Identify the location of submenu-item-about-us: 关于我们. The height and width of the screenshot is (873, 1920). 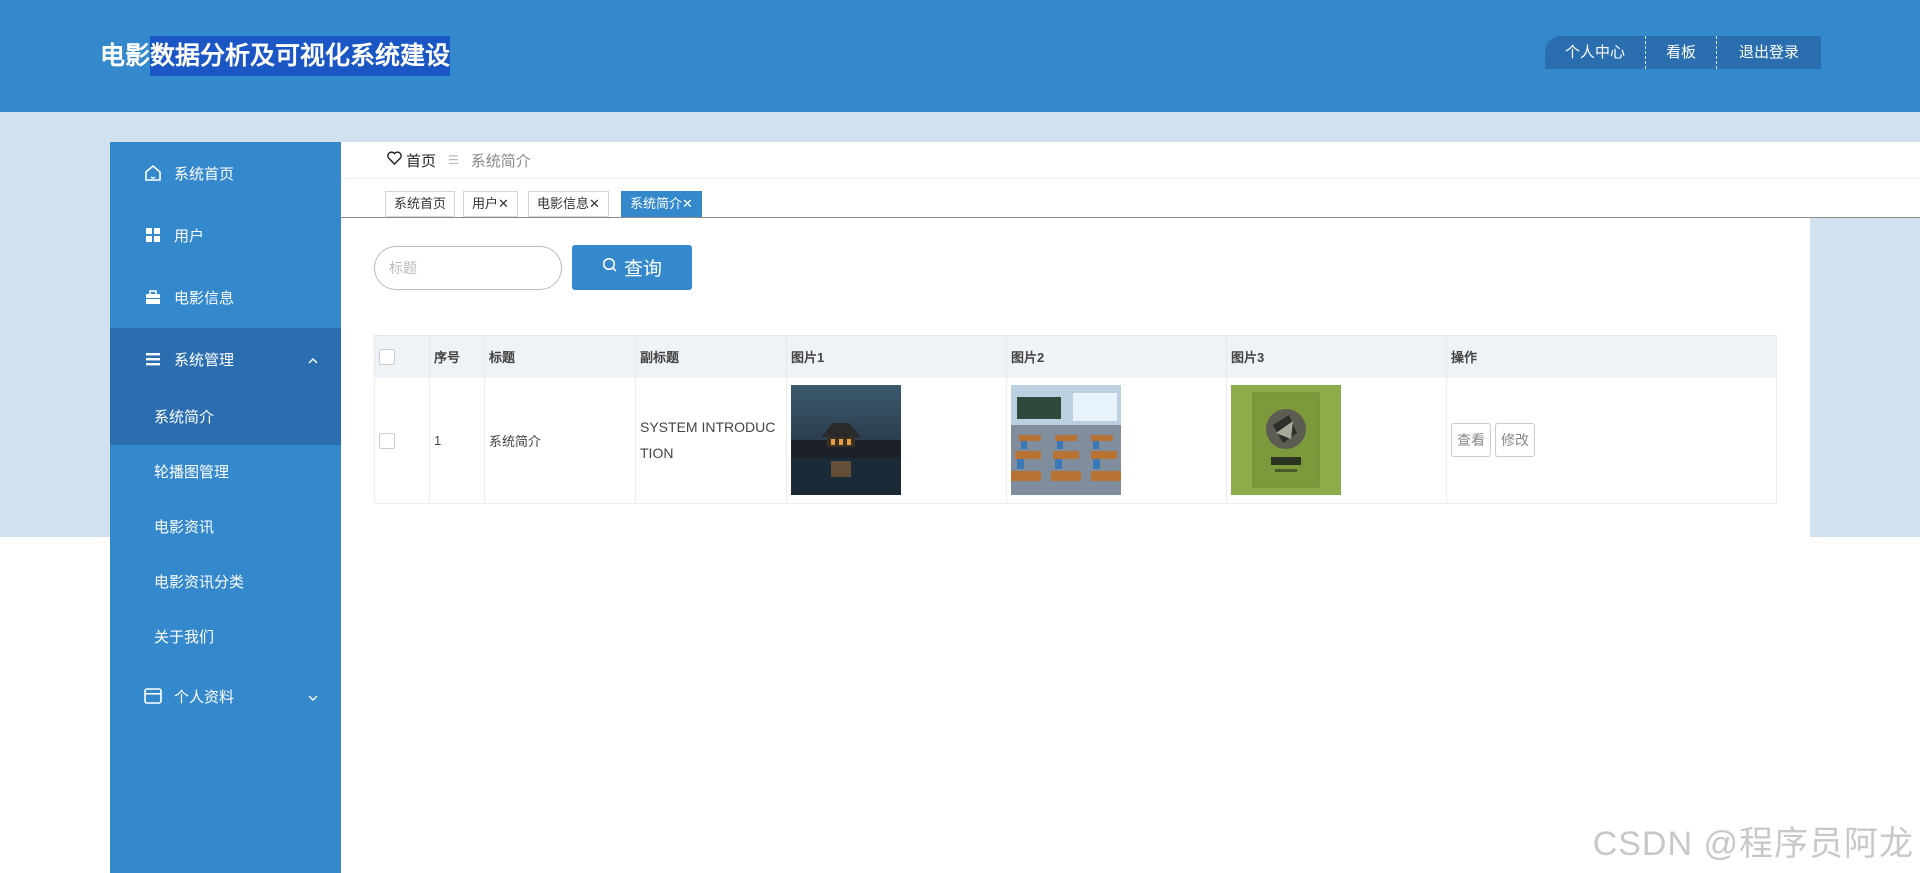
(225, 637).